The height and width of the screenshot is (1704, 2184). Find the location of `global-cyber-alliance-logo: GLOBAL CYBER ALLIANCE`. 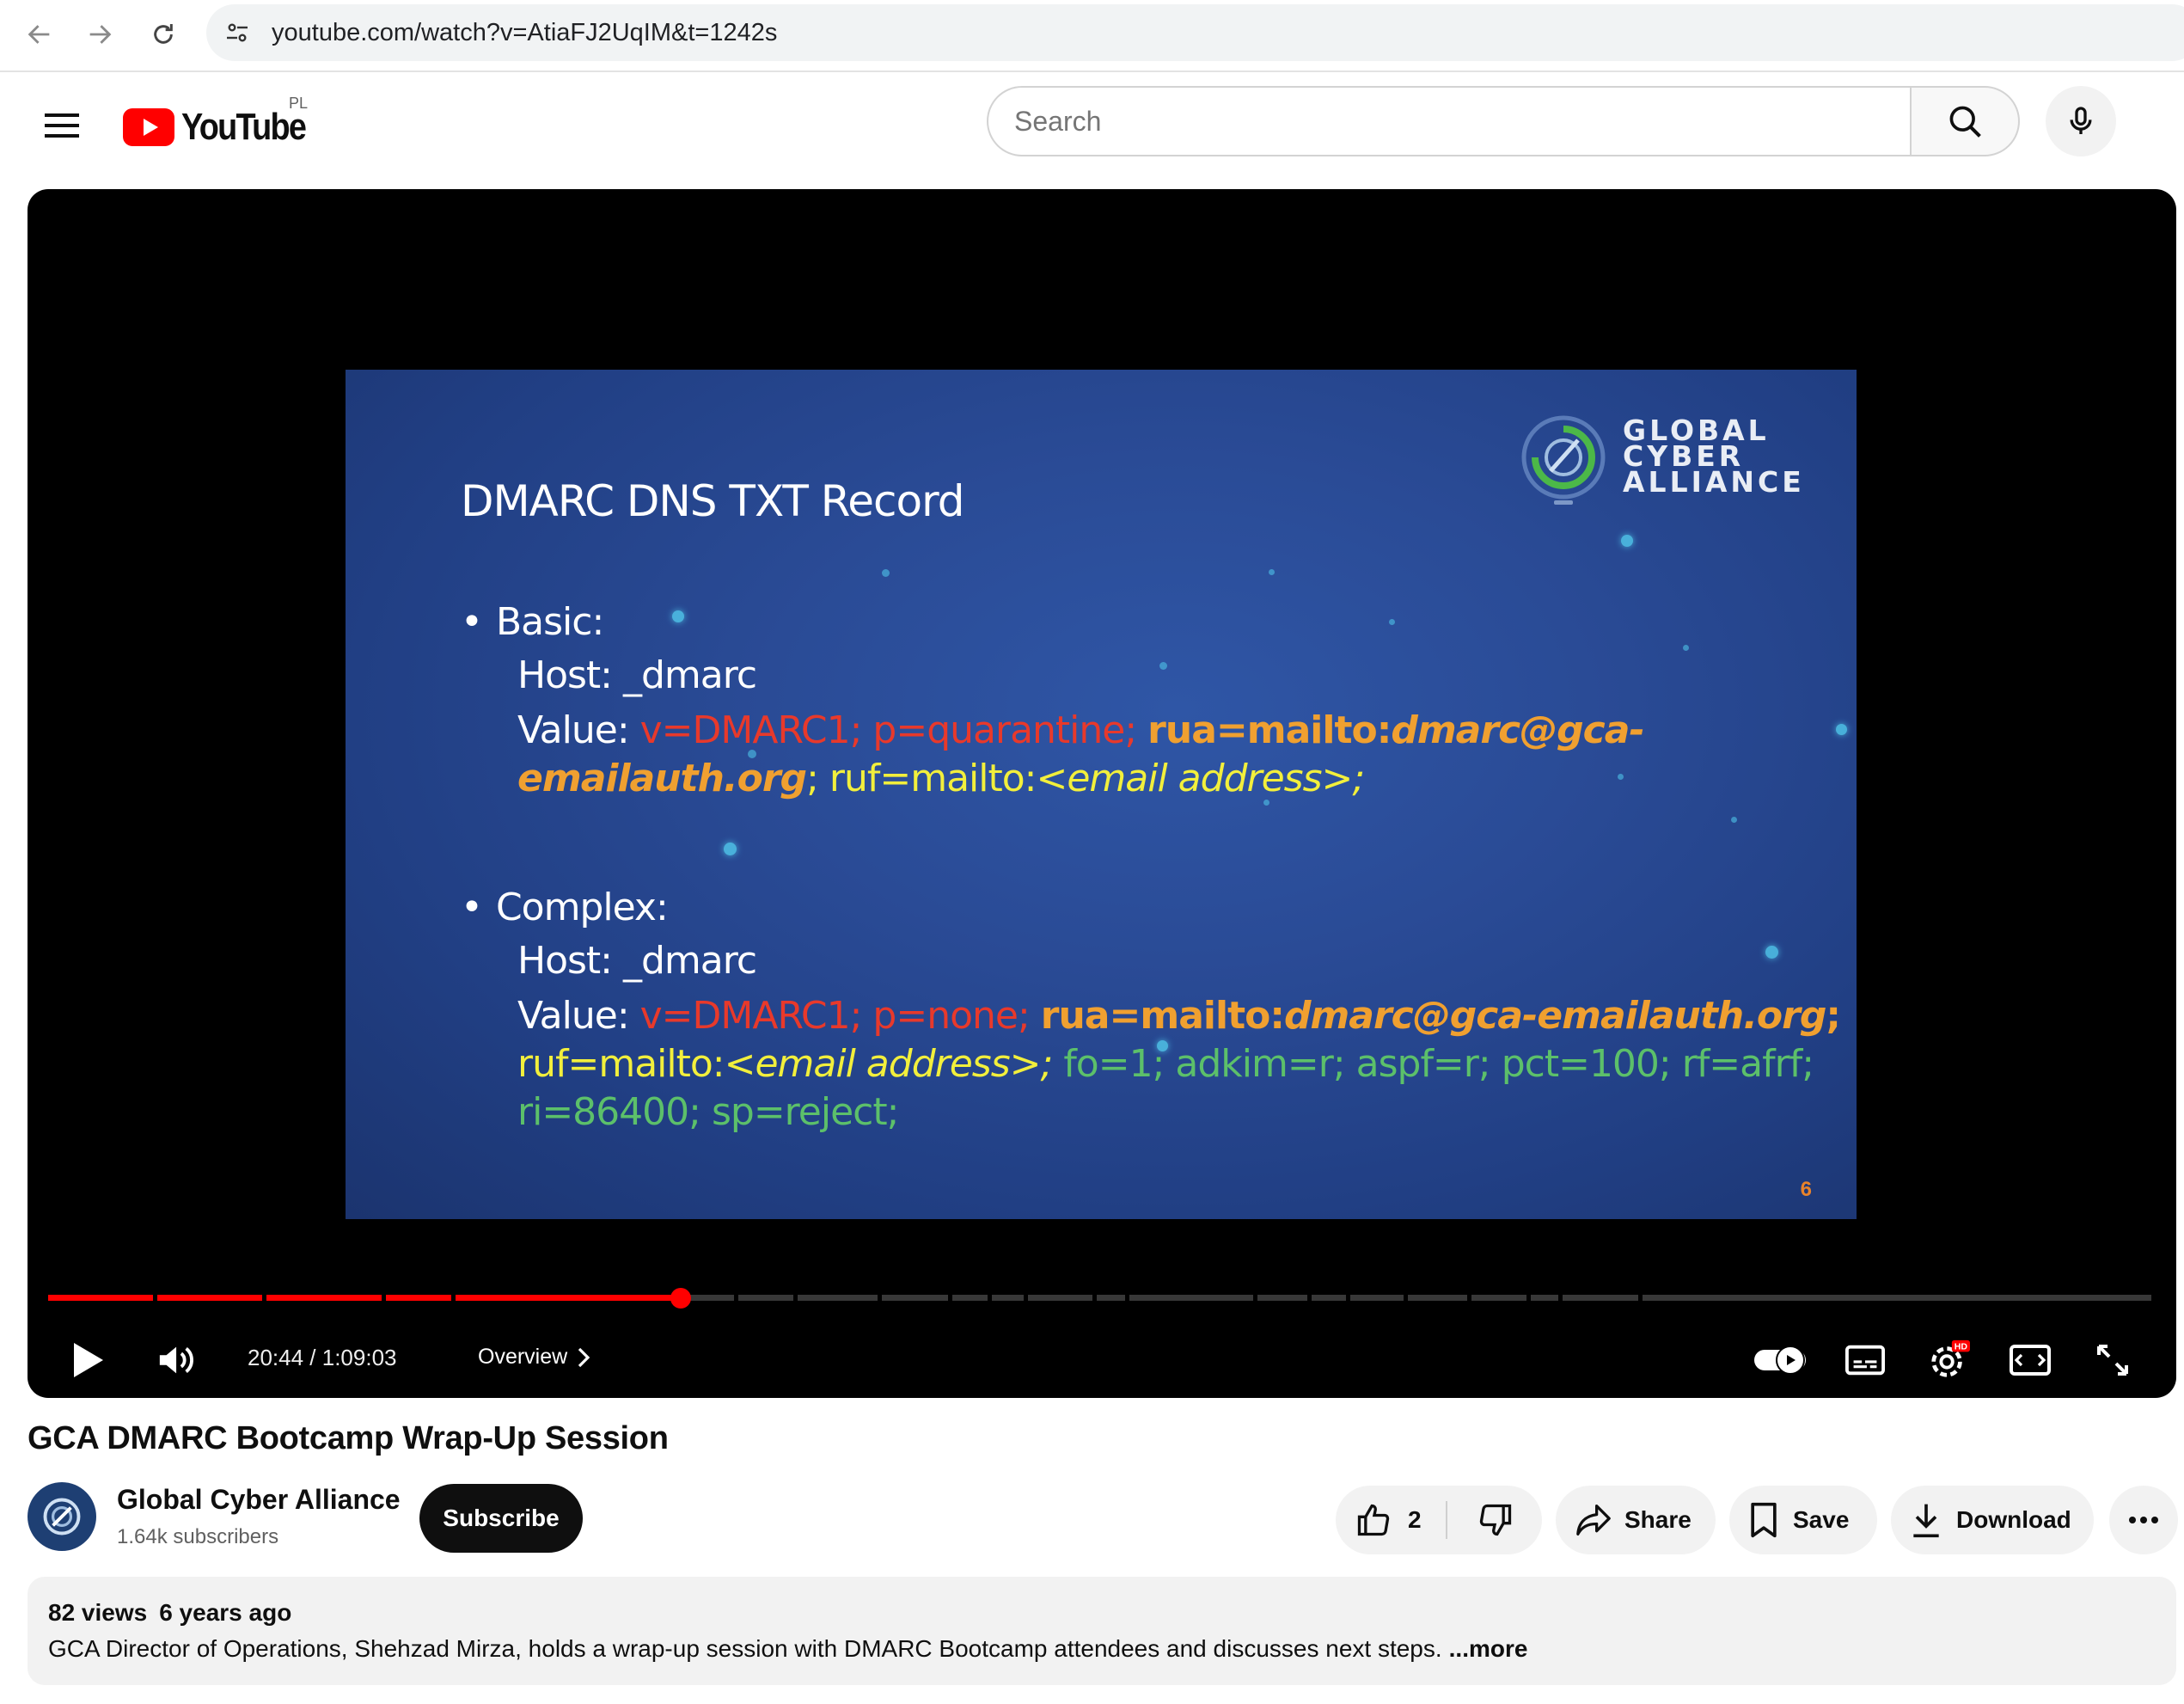

global-cyber-alliance-logo: GLOBAL CYBER ALLIANCE is located at coordinates (1662, 463).